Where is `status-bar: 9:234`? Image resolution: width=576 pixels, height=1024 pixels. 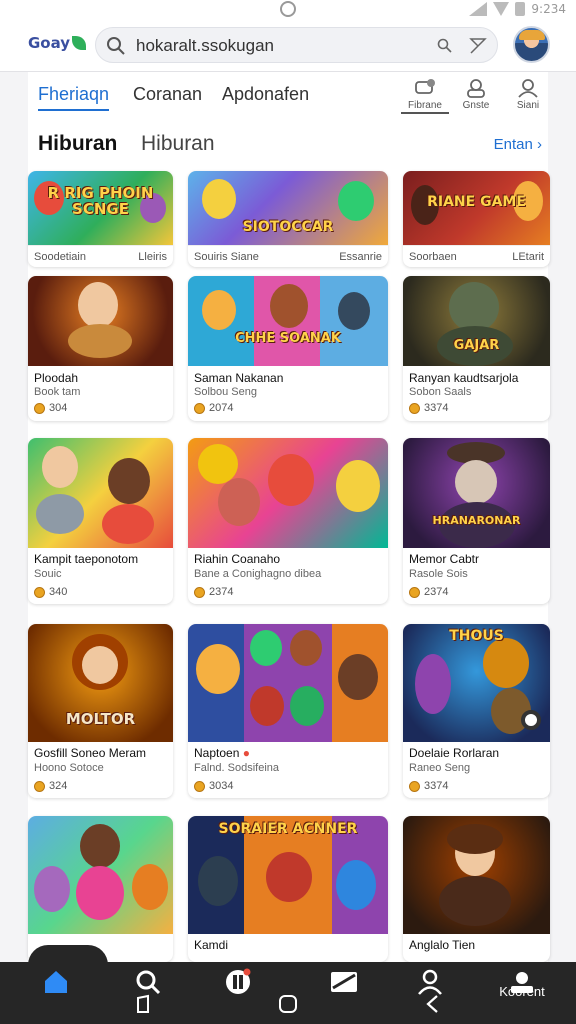
status-bar: 9:234 is located at coordinates (288, 9).